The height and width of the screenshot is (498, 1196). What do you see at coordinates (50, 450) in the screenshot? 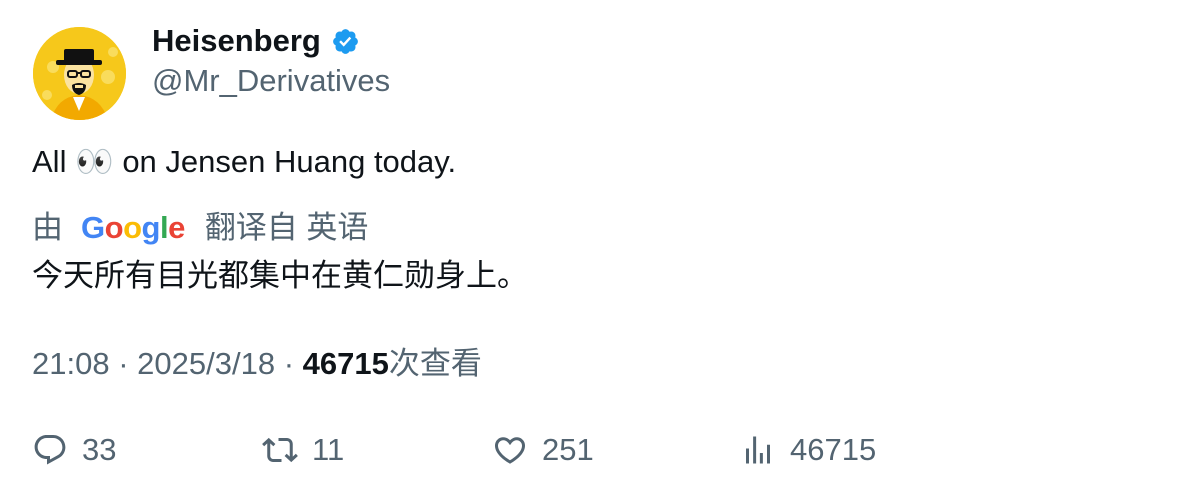
I see `reply-icon` at bounding box center [50, 450].